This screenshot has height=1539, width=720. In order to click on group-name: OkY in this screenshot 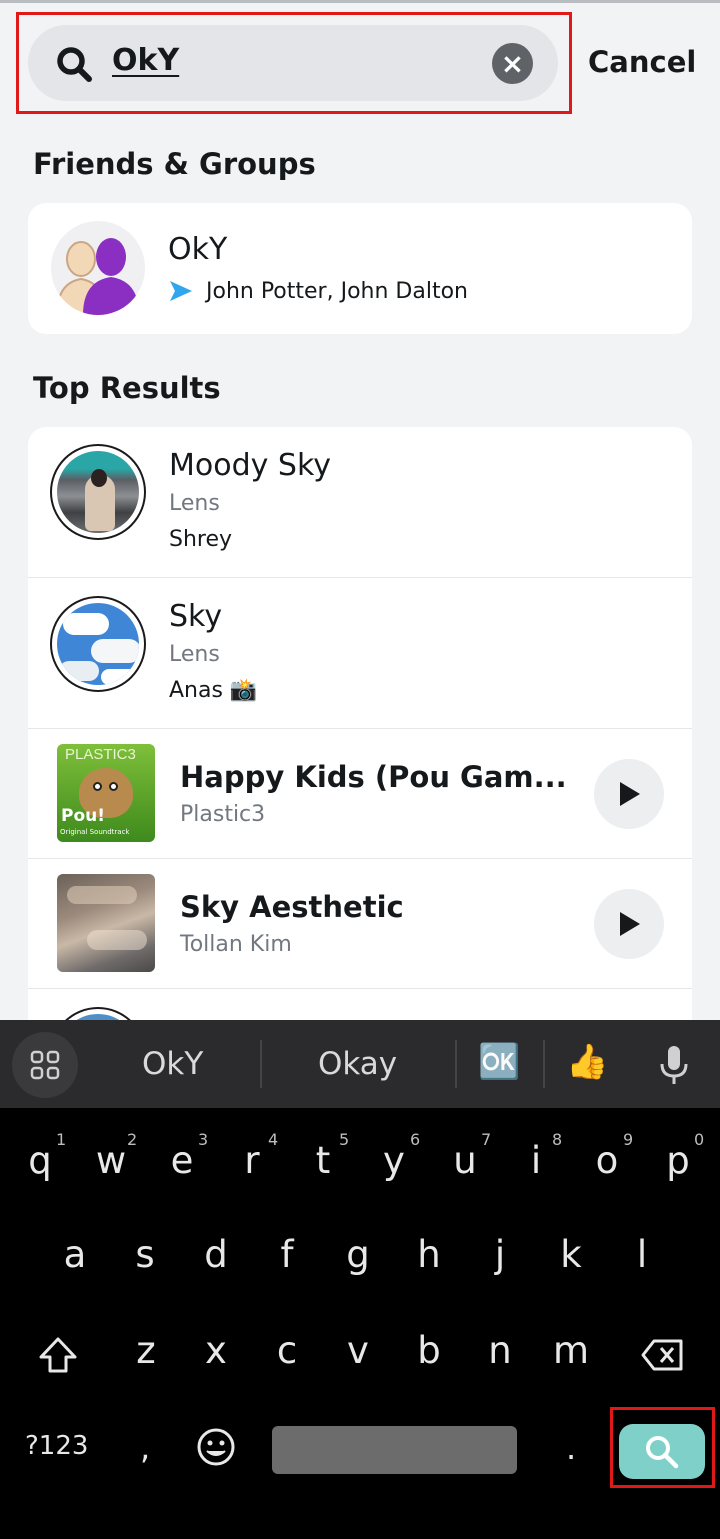, I will do `click(198, 249)`.